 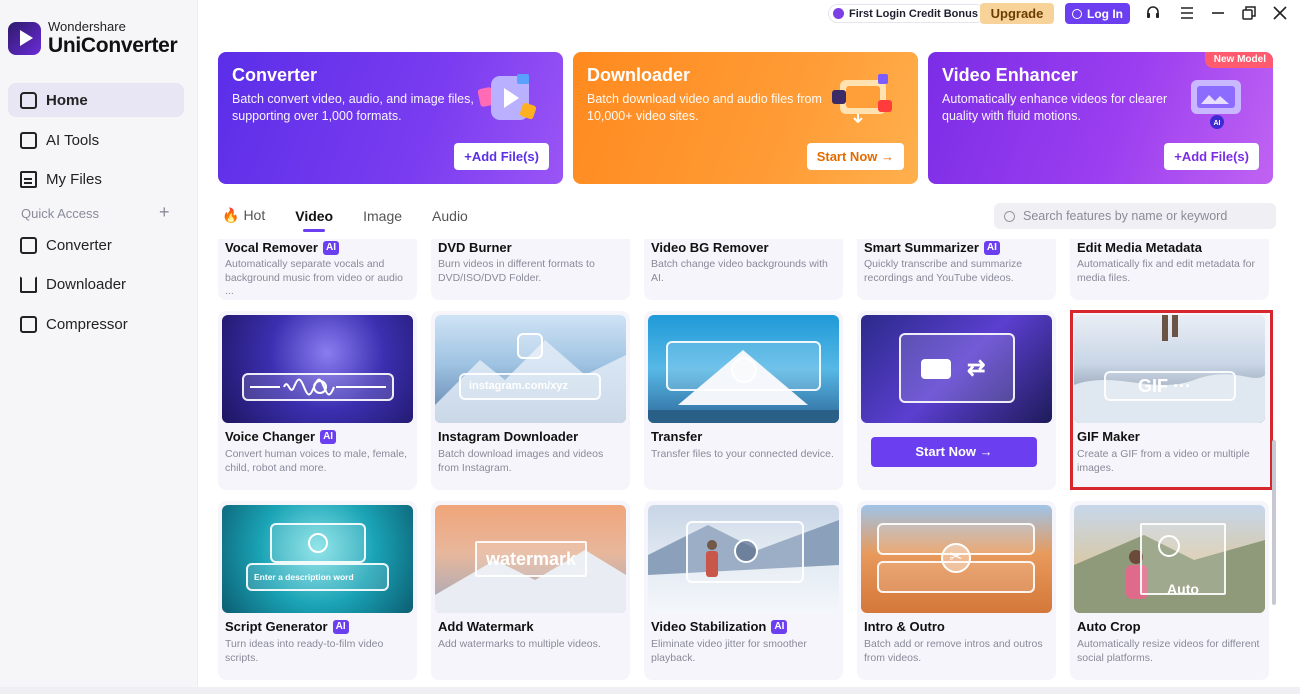 I want to click on menu-icon, so click(x=1187, y=14).